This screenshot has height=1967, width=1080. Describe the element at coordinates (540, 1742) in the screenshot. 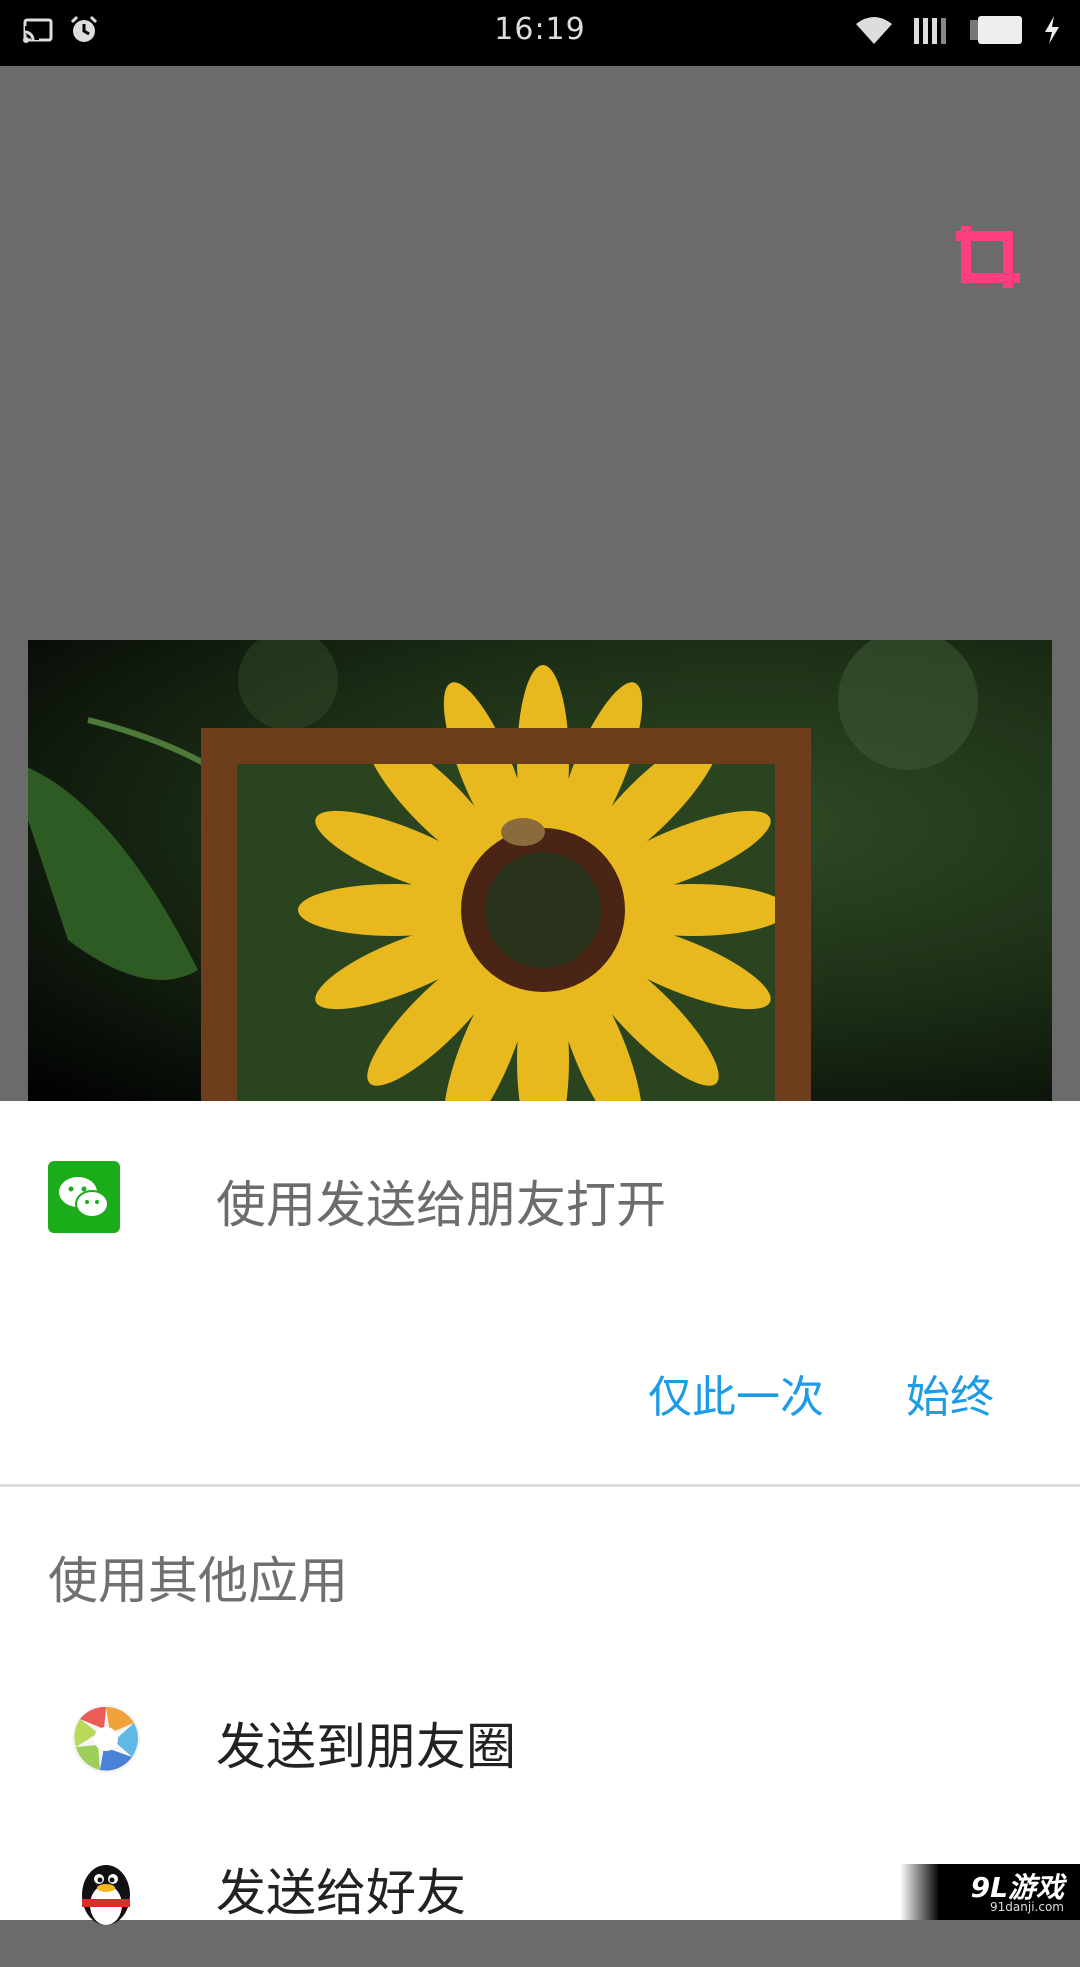

I see `app-item-moments: 发送到朋友圈` at that location.